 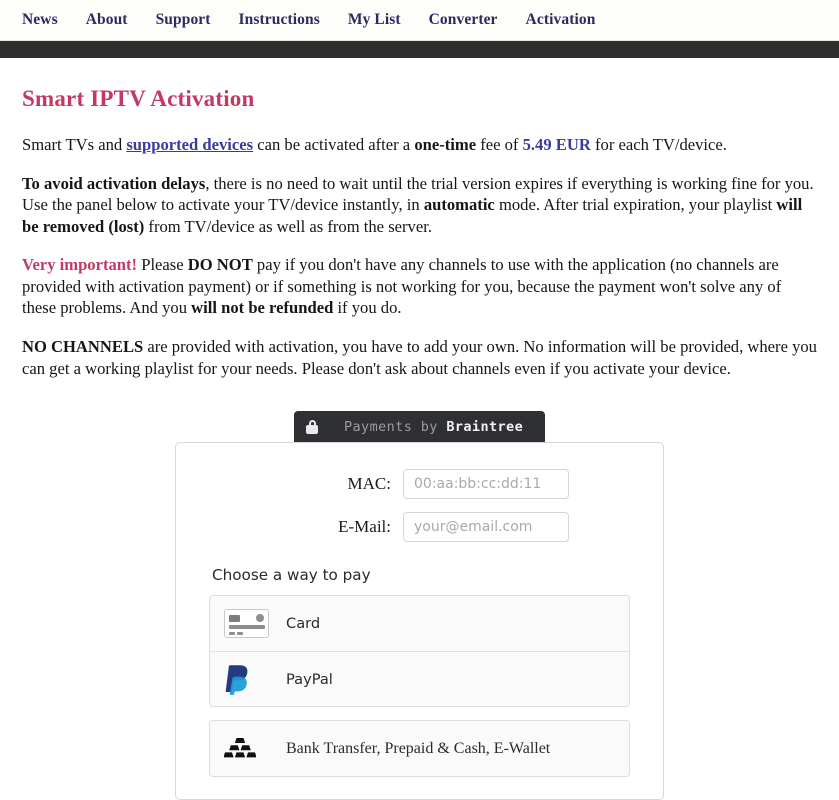 I want to click on price-value: 5.49 EUR, so click(x=556, y=144).